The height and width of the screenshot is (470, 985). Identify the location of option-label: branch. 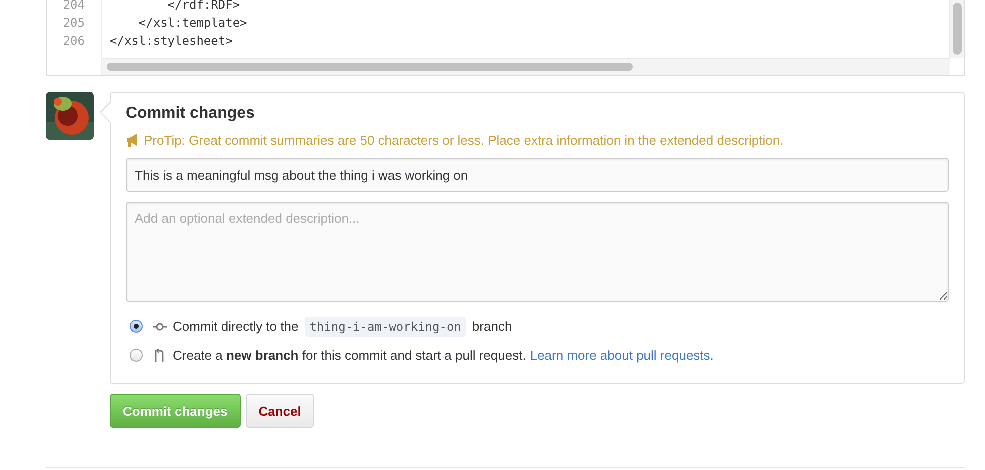
(492, 326).